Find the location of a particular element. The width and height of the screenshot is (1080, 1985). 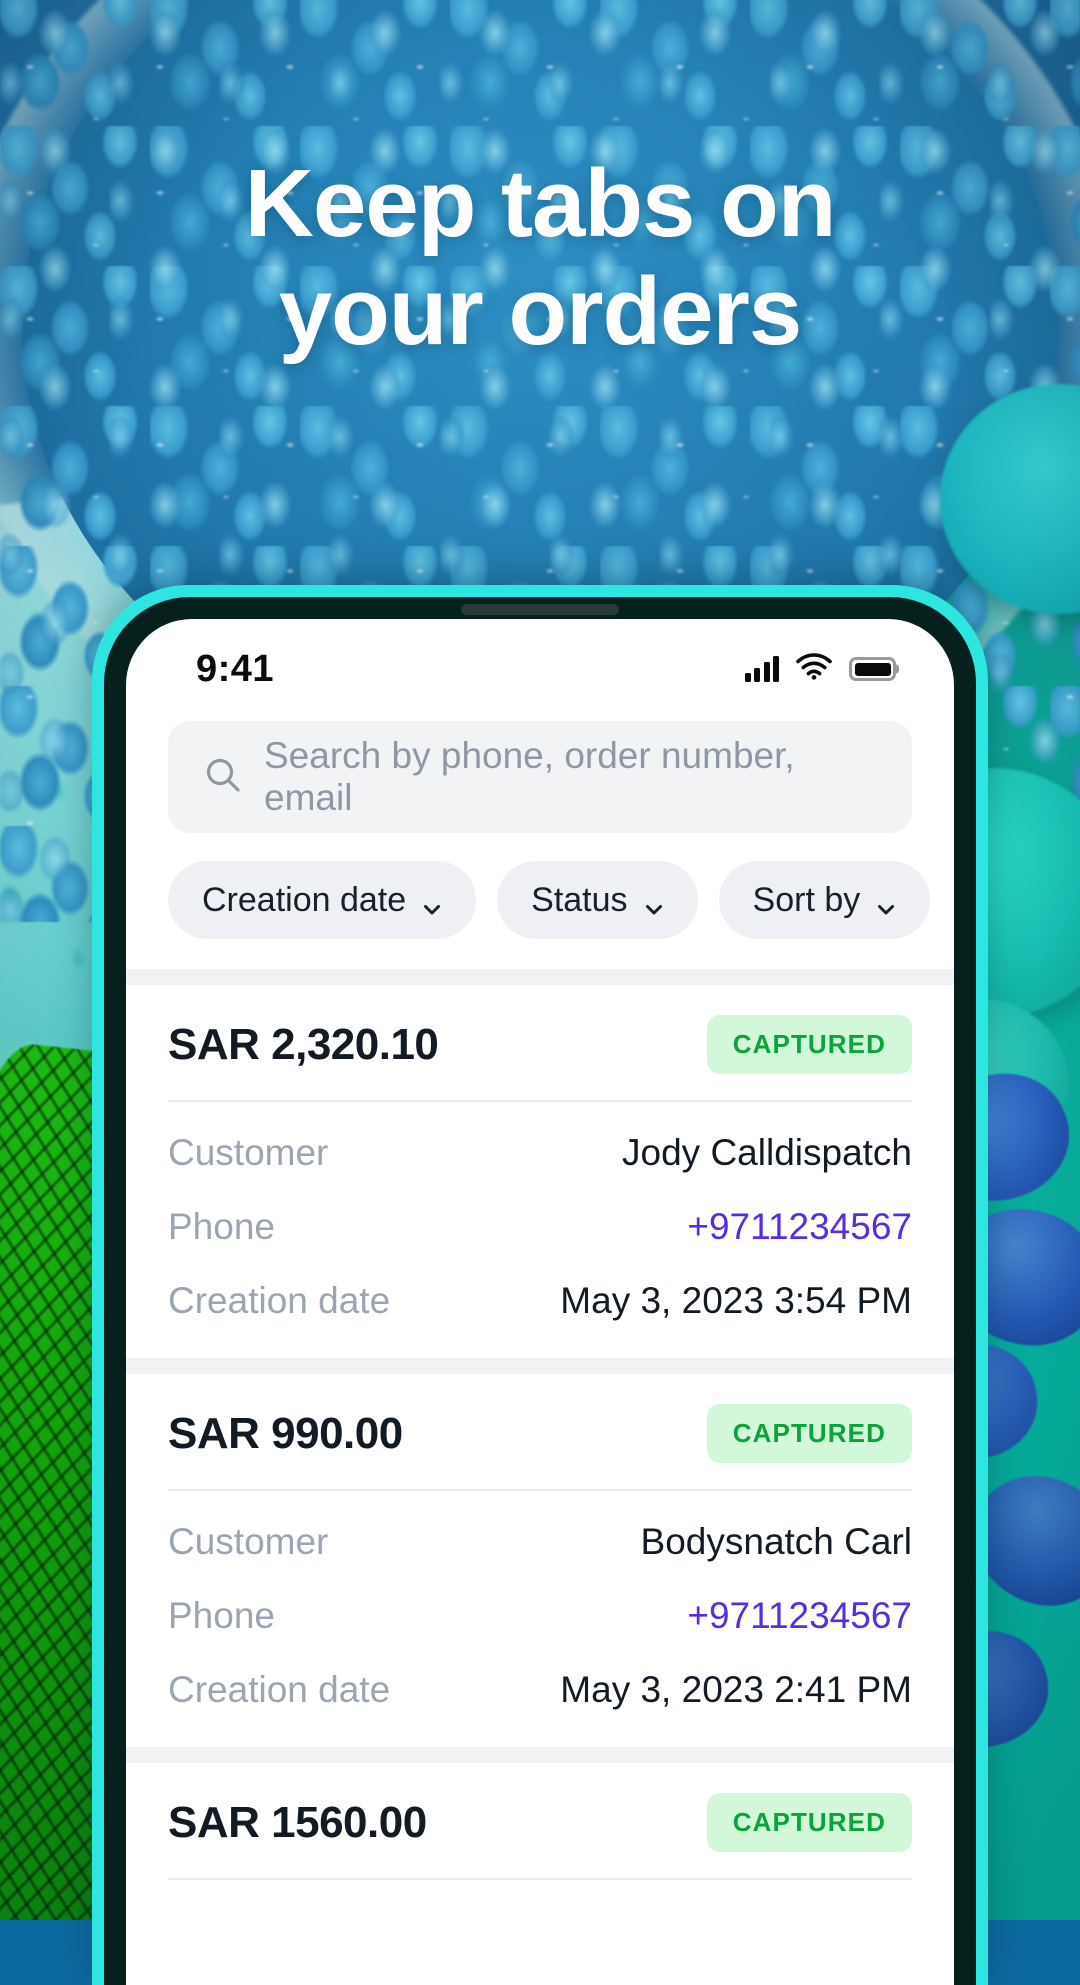

cellular-signal-icon is located at coordinates (761, 669).